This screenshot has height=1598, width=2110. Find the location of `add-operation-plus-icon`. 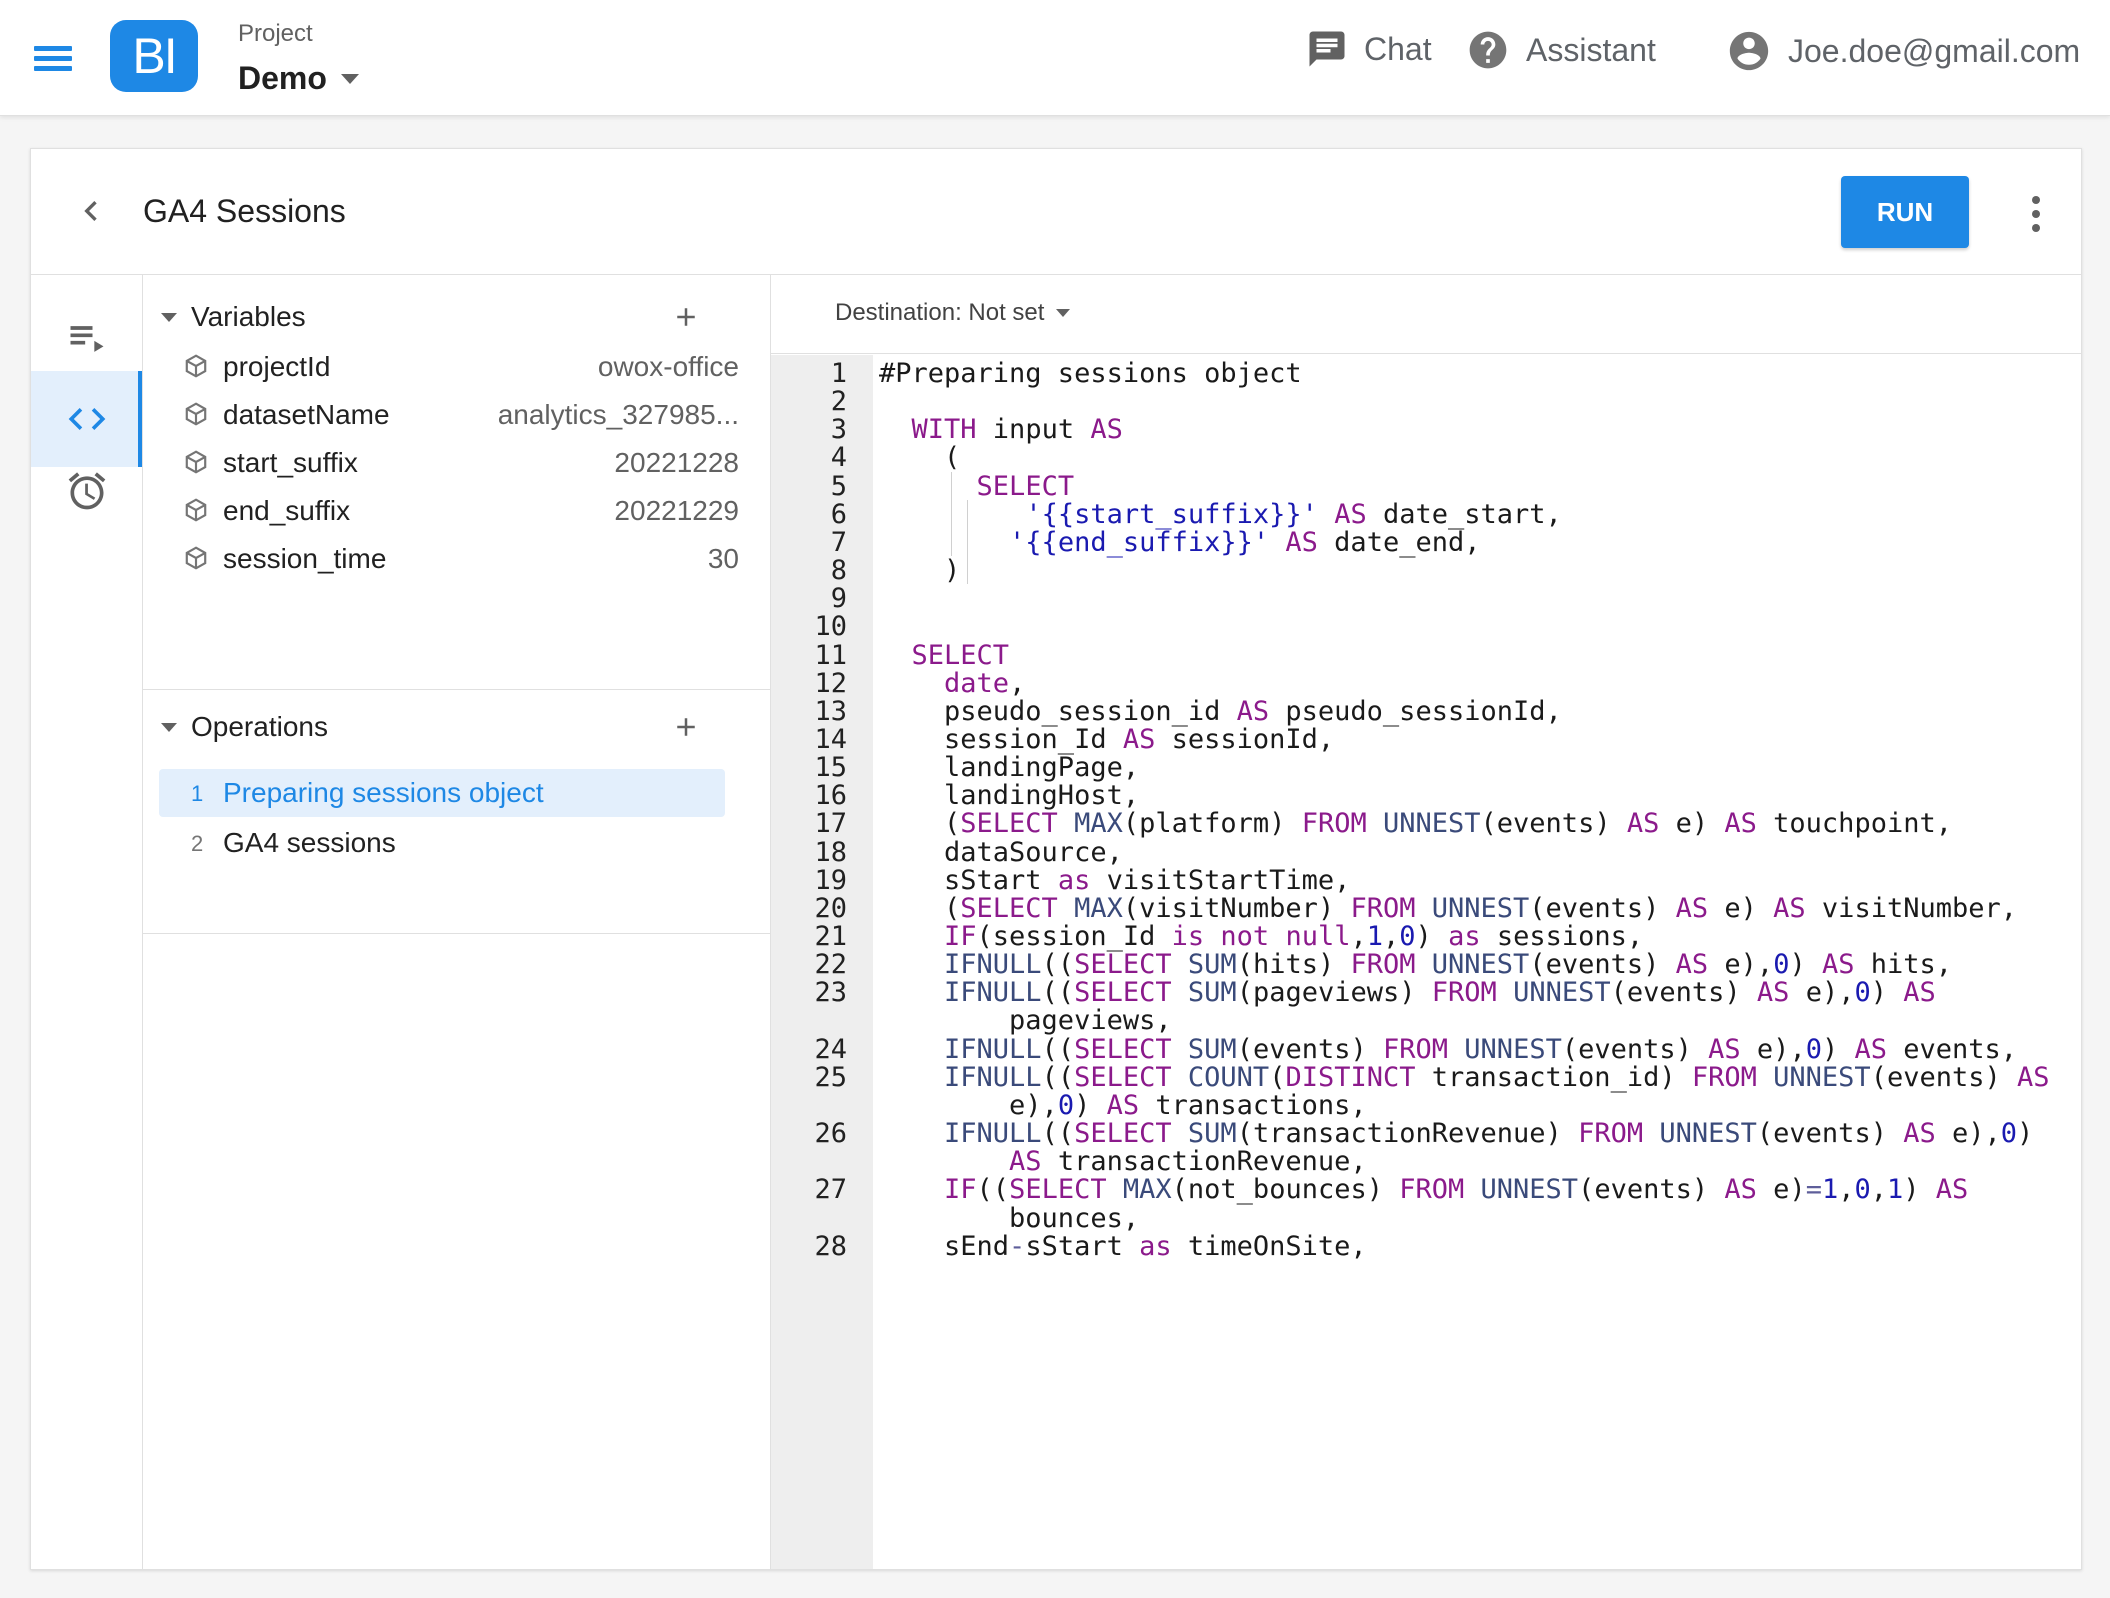

add-operation-plus-icon is located at coordinates (686, 727).